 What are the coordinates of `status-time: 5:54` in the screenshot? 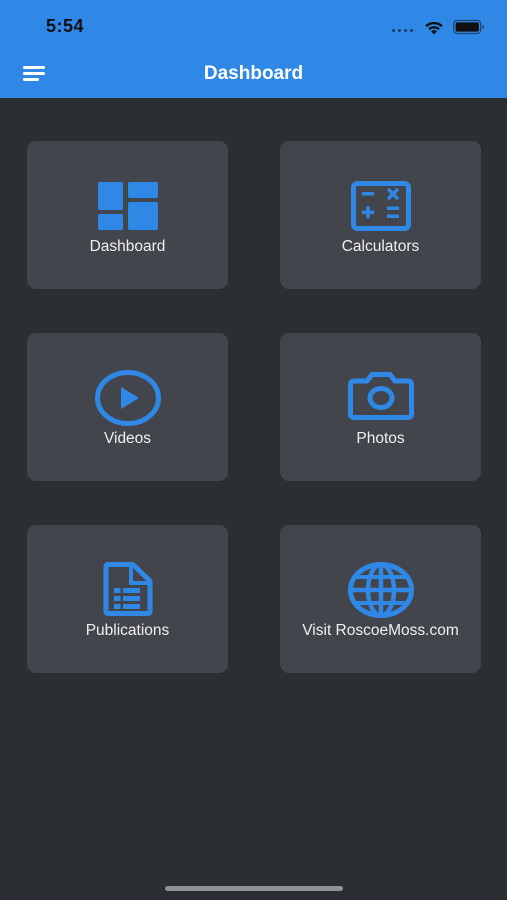 It's located at (65, 26).